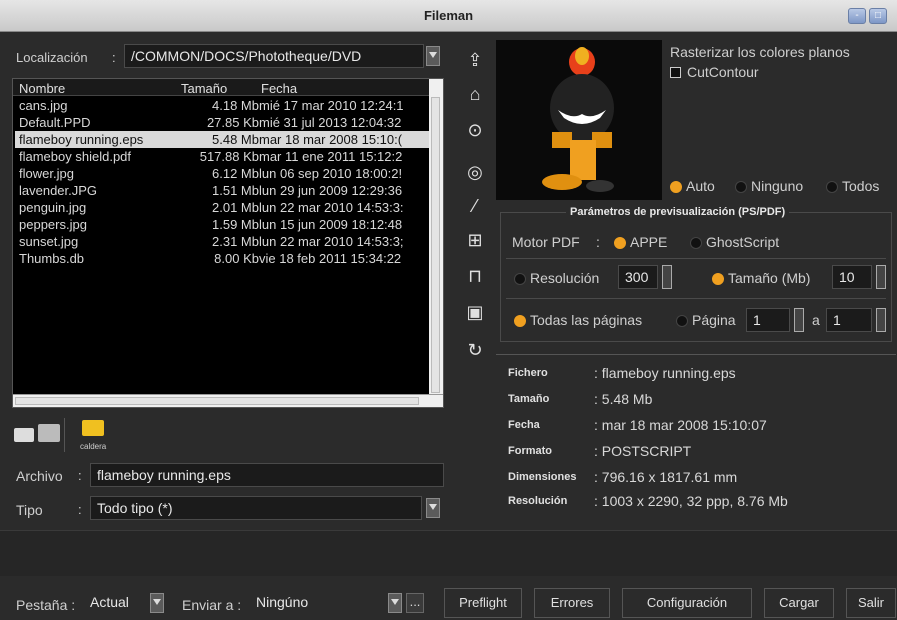 This screenshot has height=620, width=897. Describe the element at coordinates (871, 603) in the screenshot. I see `salir-button: Salir` at that location.